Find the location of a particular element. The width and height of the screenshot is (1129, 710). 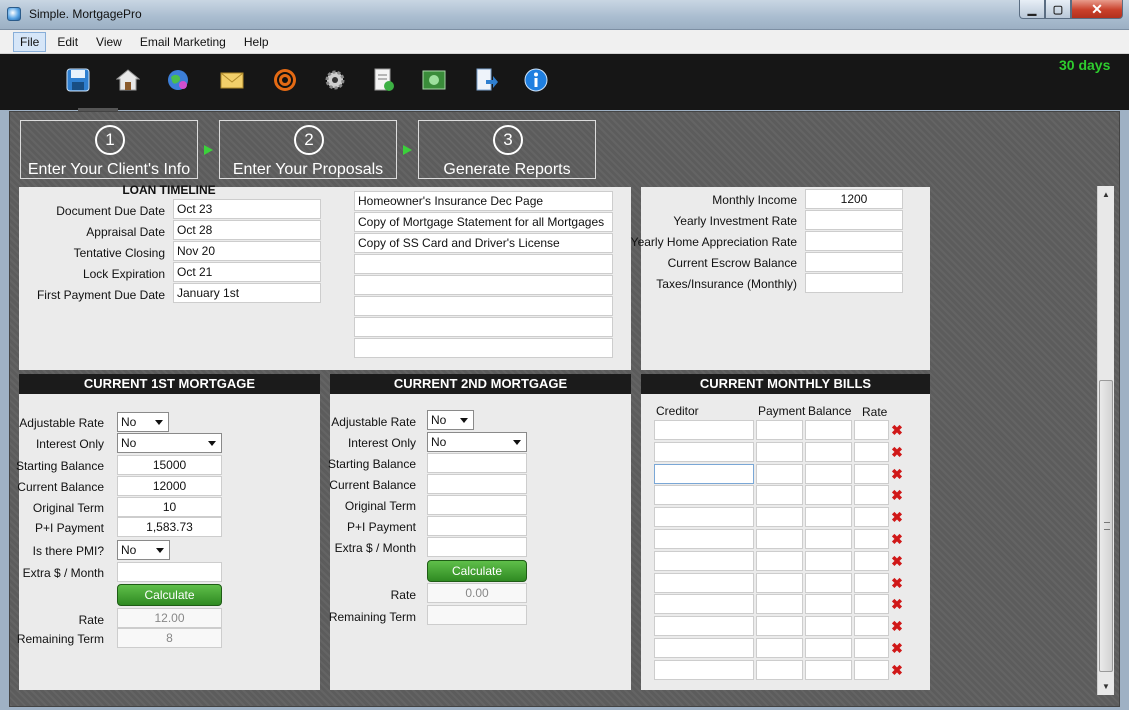

appraisal-date-field: Oct 28 is located at coordinates (247, 230).